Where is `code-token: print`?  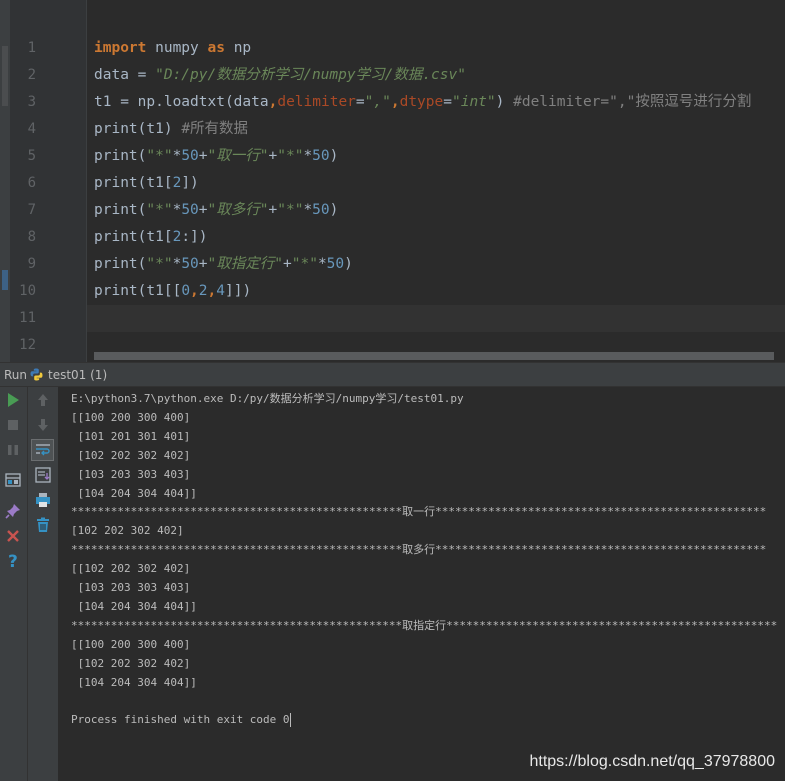 code-token: print is located at coordinates (116, 129).